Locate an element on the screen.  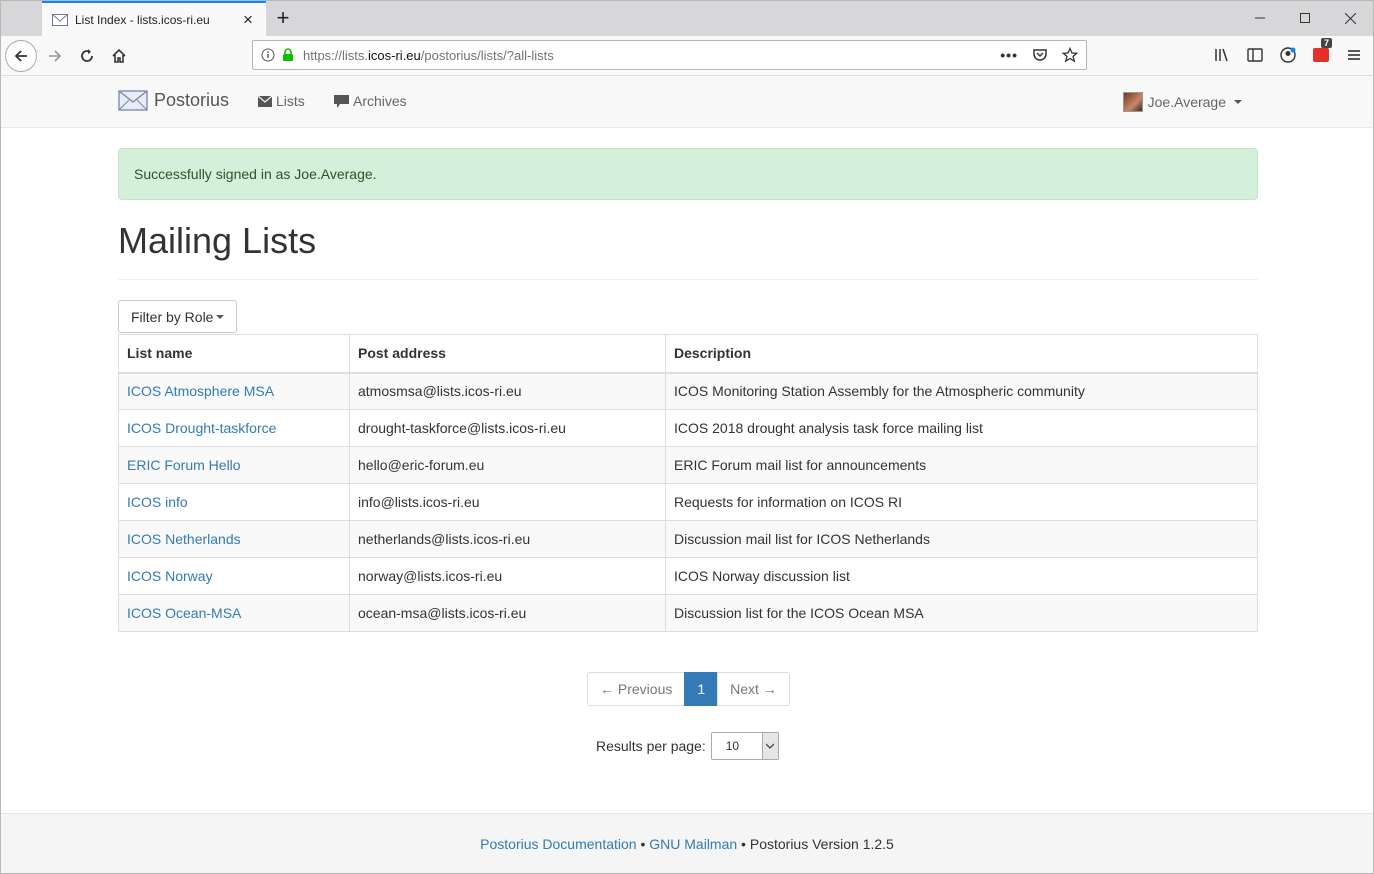
lock-icon is located at coordinates (288, 55).